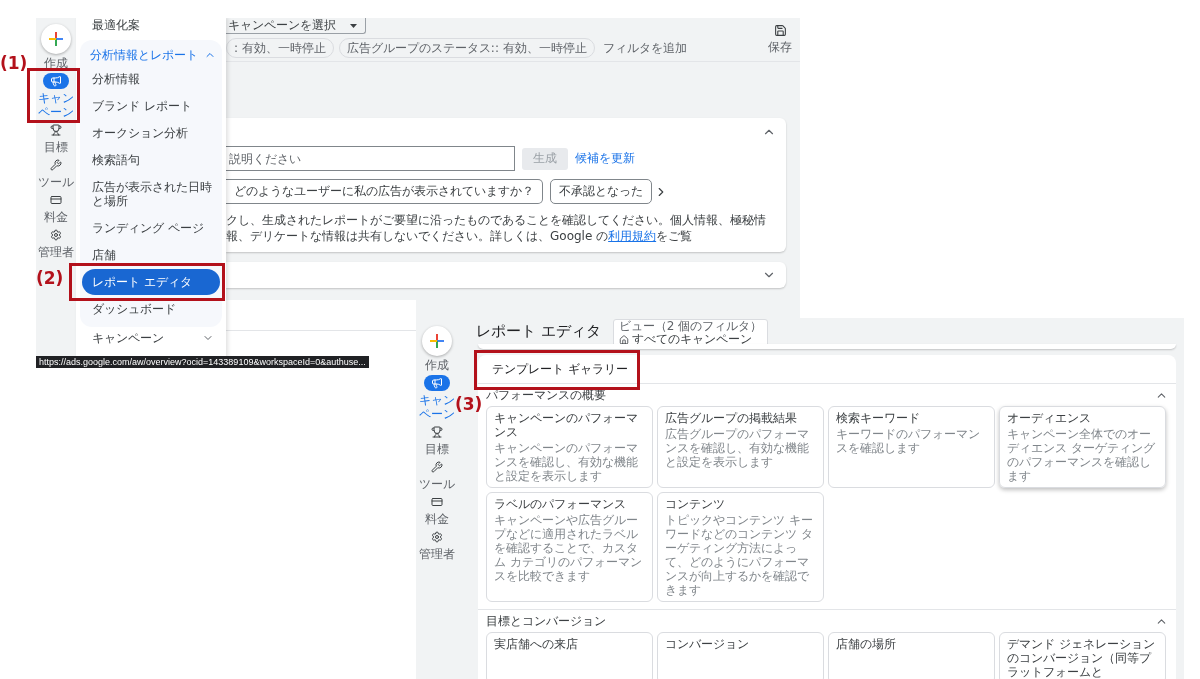 Image resolution: width=1200 pixels, height=679 pixels. Describe the element at coordinates (144, 55) in the screenshot. I see `menu-group-header: 分析情報とレポート` at that location.